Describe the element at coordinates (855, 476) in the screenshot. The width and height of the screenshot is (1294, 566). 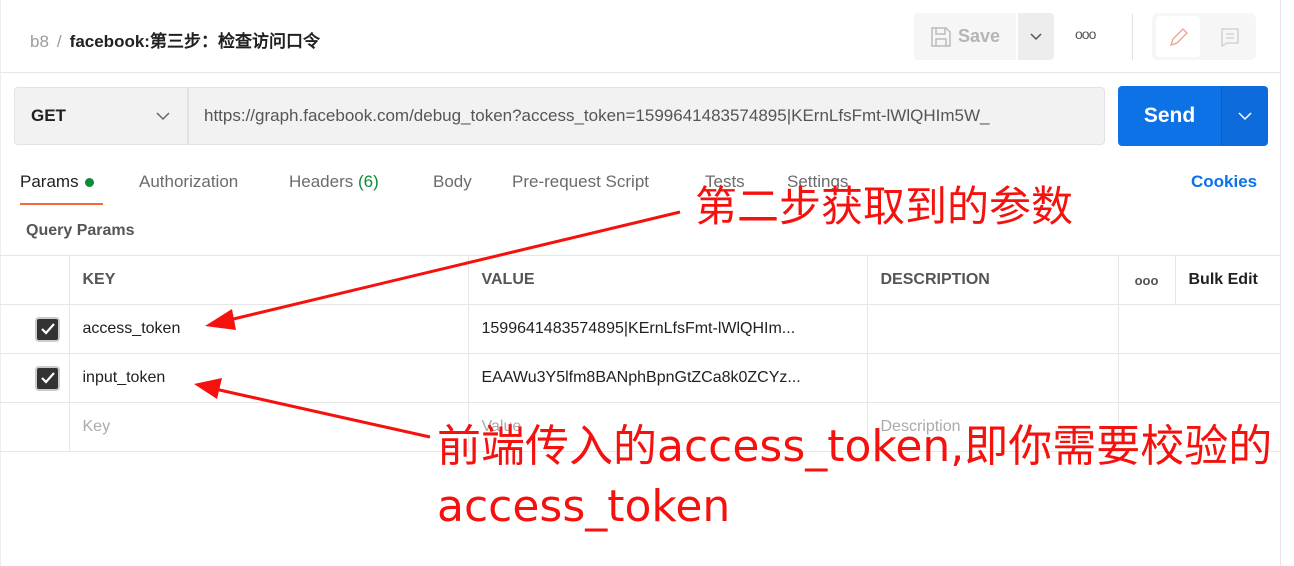
I see `annotation-input-token: 前端传入的access_token,即你需要校验的access_token` at that location.